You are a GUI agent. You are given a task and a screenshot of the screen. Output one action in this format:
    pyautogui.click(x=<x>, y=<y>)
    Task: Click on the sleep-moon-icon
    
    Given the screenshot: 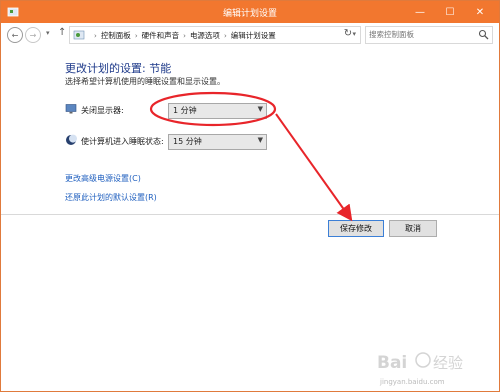 What is the action you would take?
    pyautogui.click(x=71, y=139)
    